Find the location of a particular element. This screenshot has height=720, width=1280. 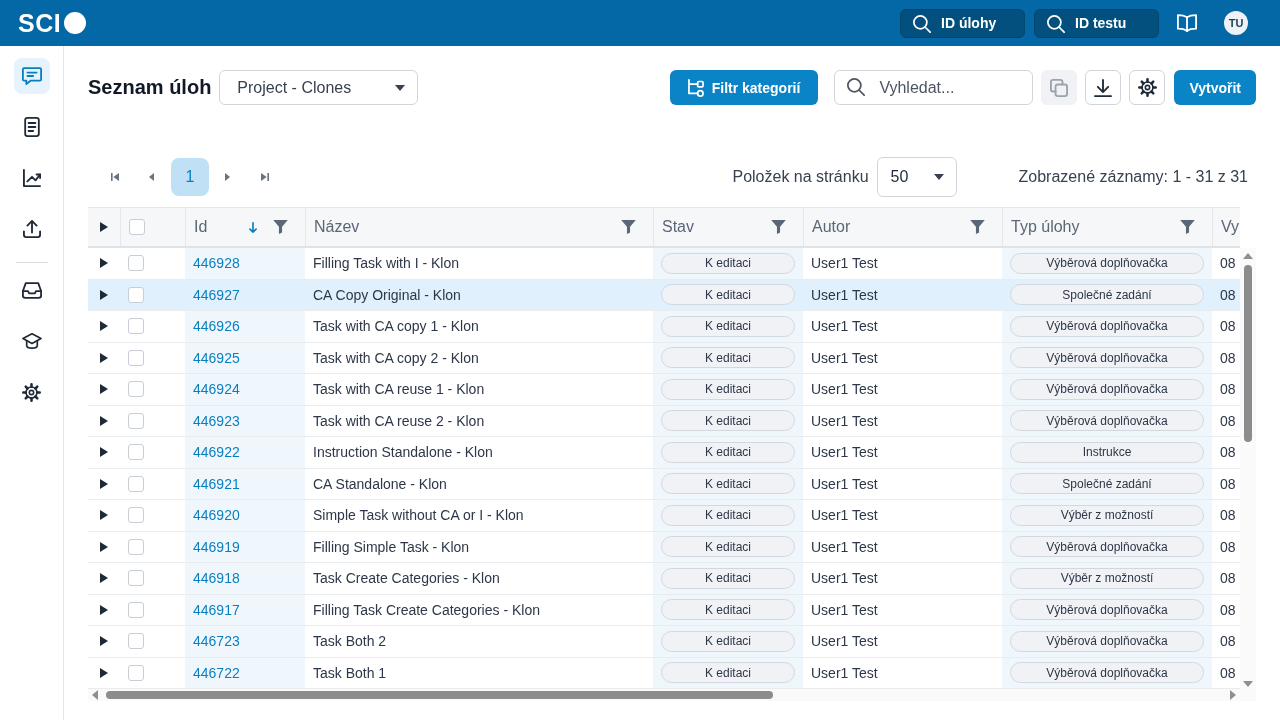

select-all-checkbox is located at coordinates (137, 227).